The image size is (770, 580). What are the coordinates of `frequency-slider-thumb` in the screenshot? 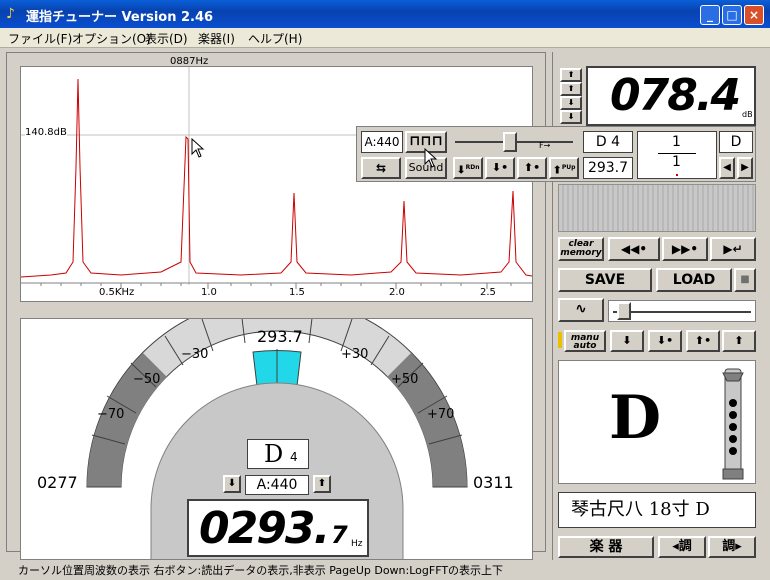 It's located at (510, 142).